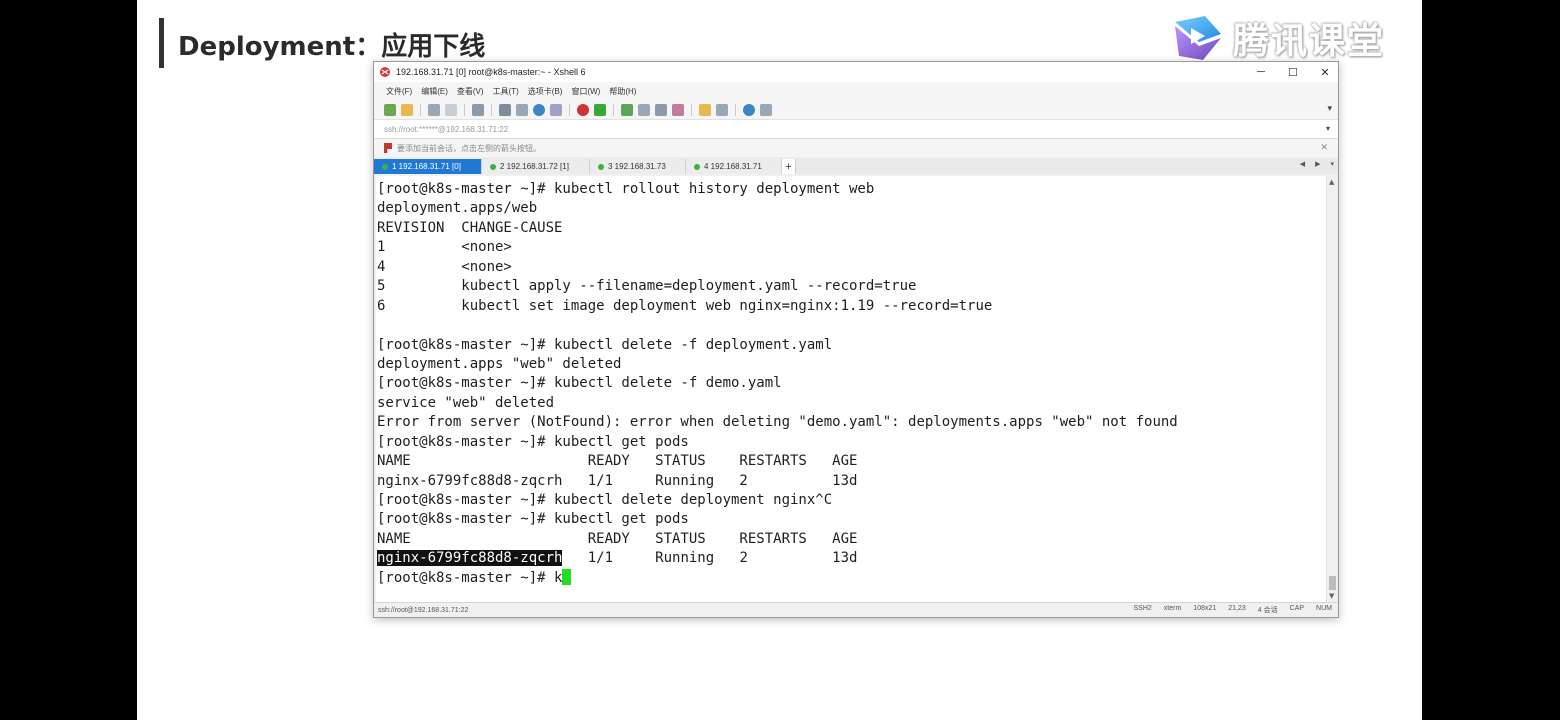  What do you see at coordinates (1302, 164) in the screenshot?
I see `tab-prev-icon: ◀` at bounding box center [1302, 164].